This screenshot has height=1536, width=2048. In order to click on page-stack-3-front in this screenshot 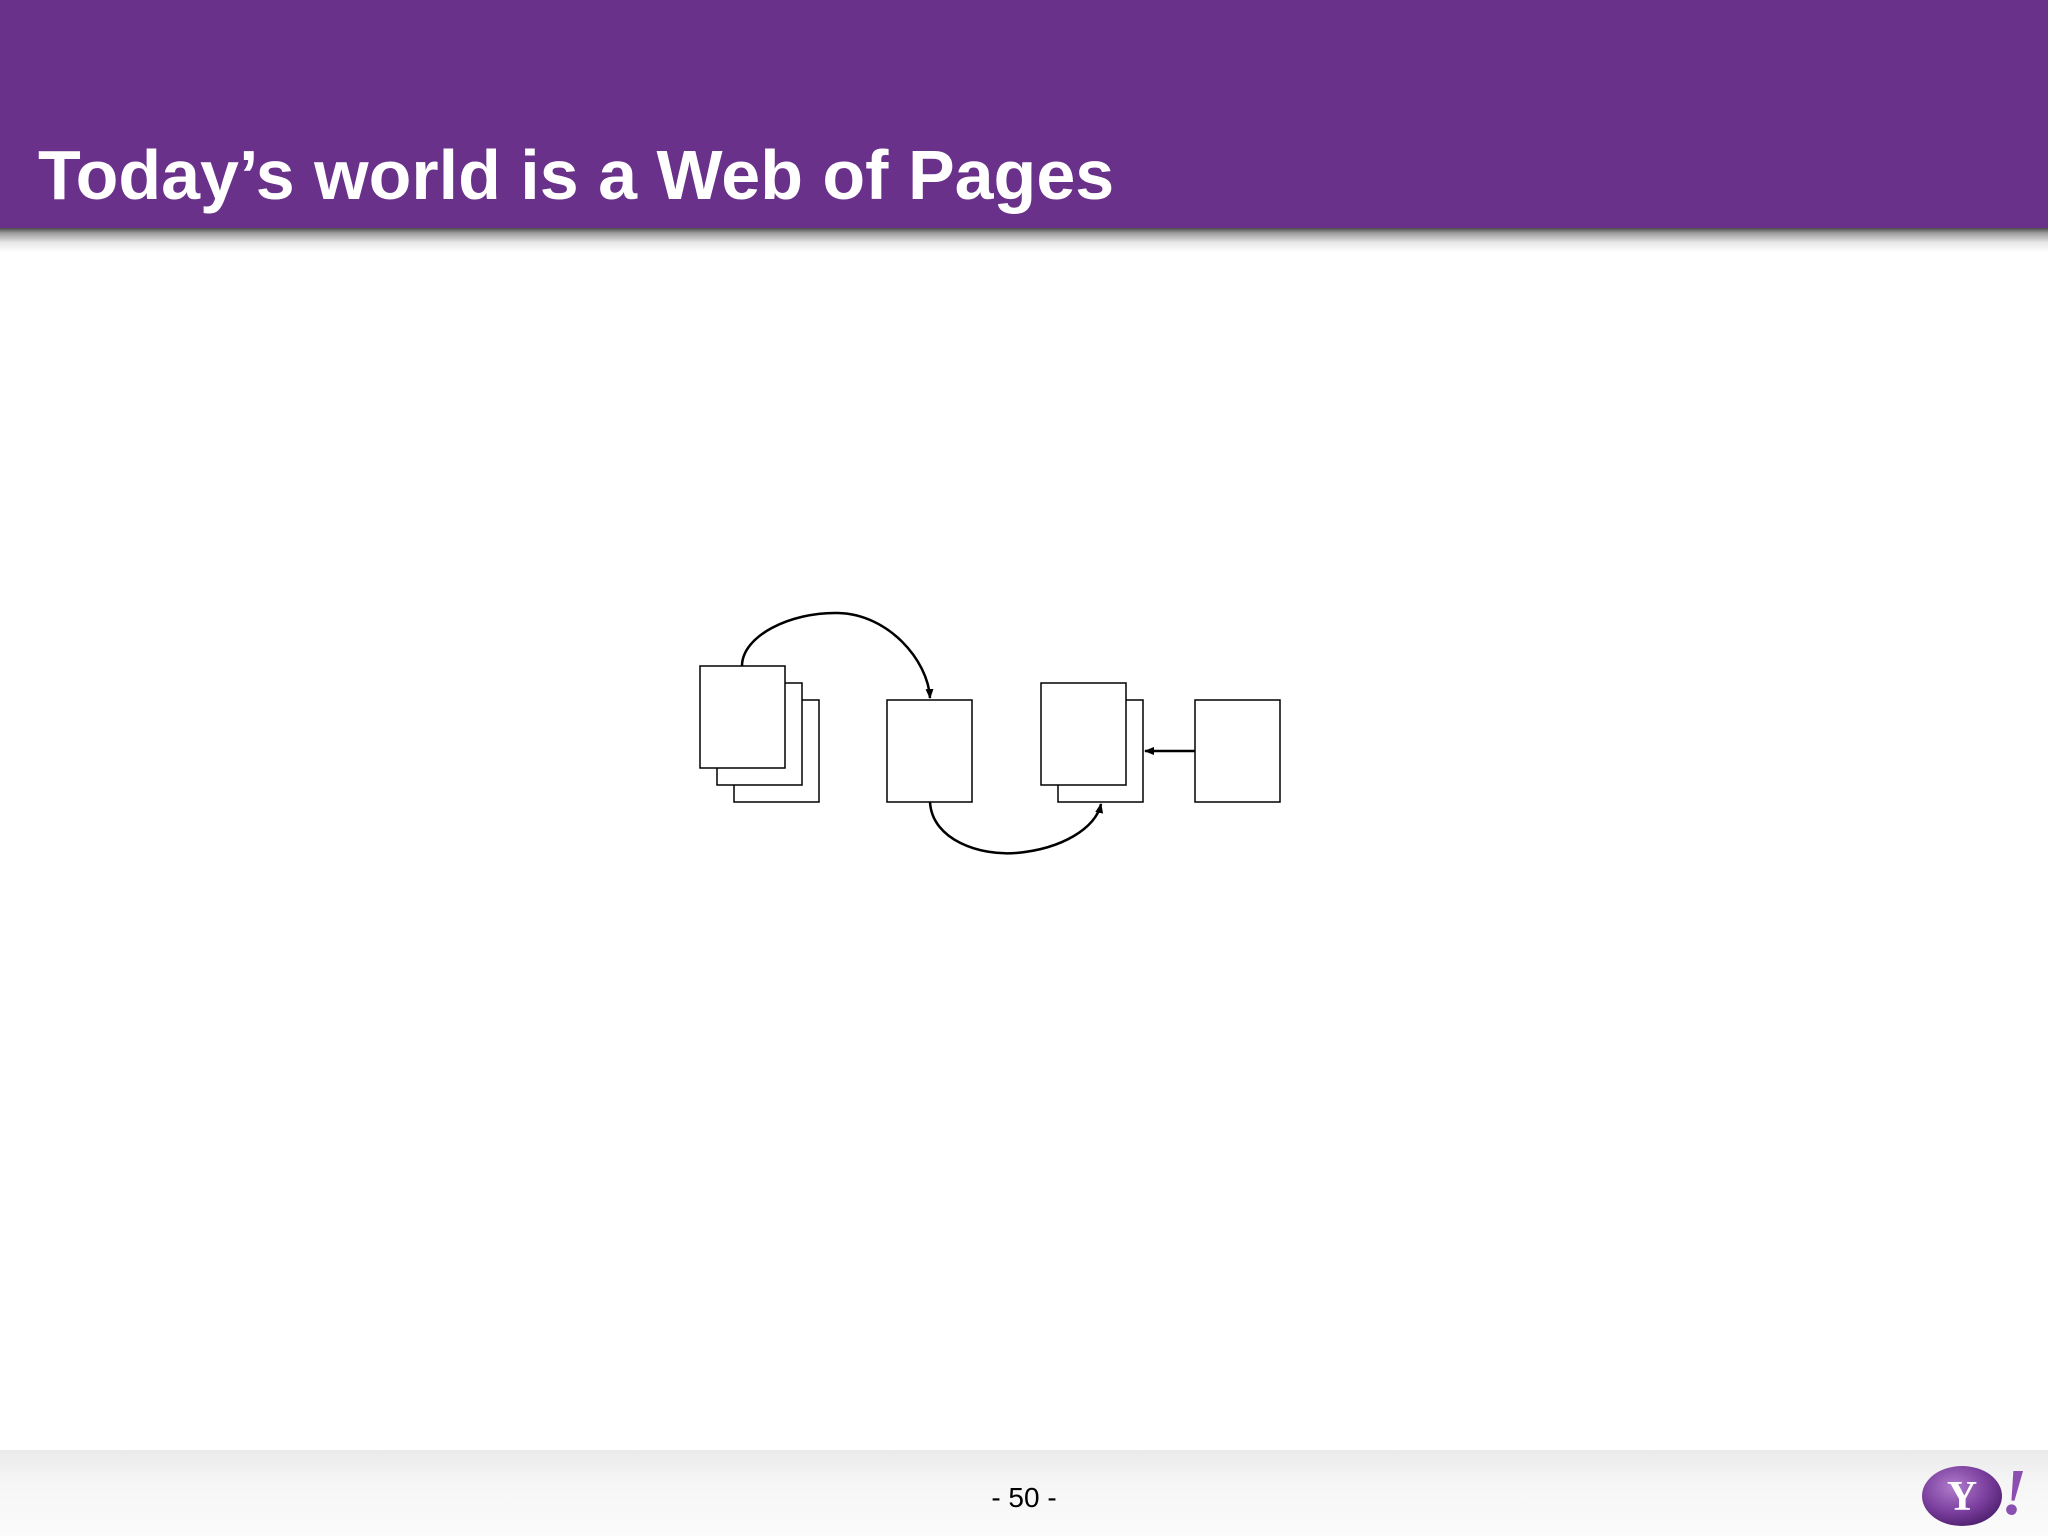, I will do `click(1083, 734)`.